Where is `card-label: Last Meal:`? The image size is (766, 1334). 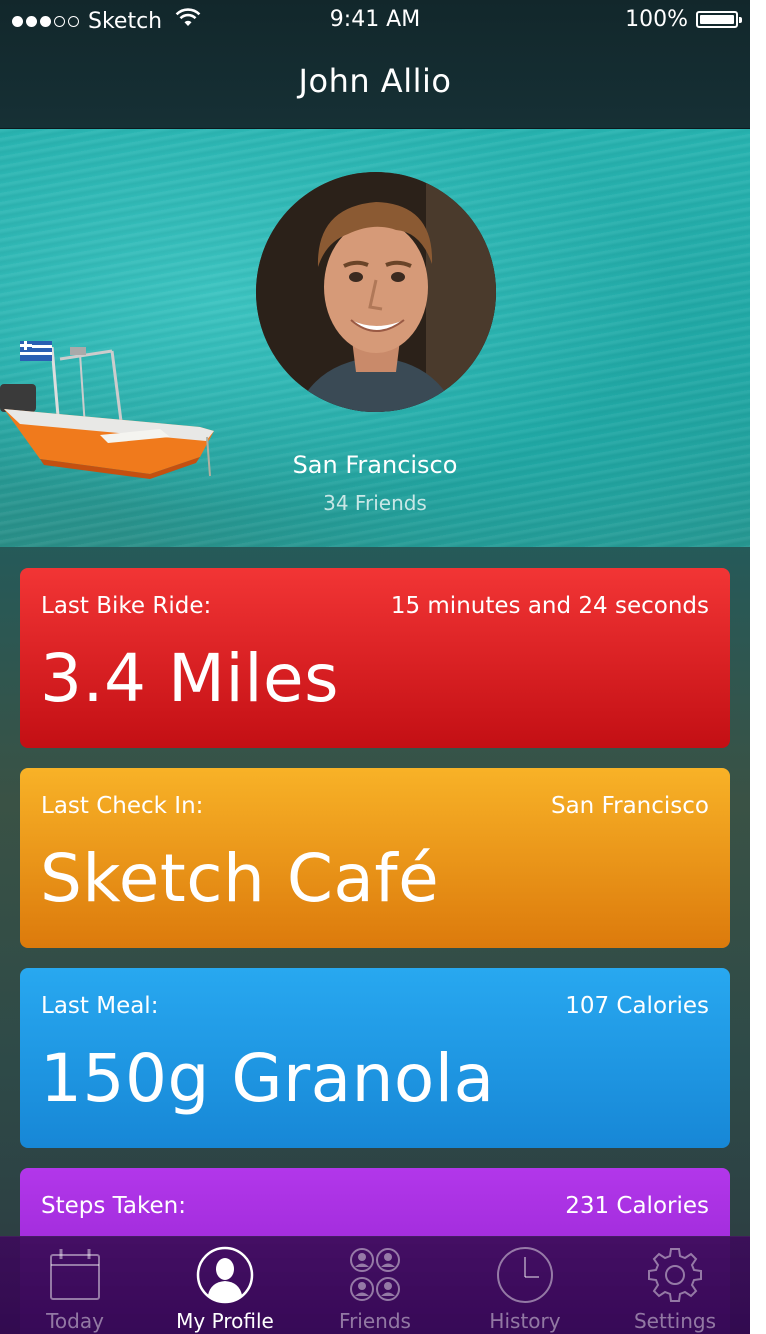 card-label: Last Meal: is located at coordinates (100, 1006).